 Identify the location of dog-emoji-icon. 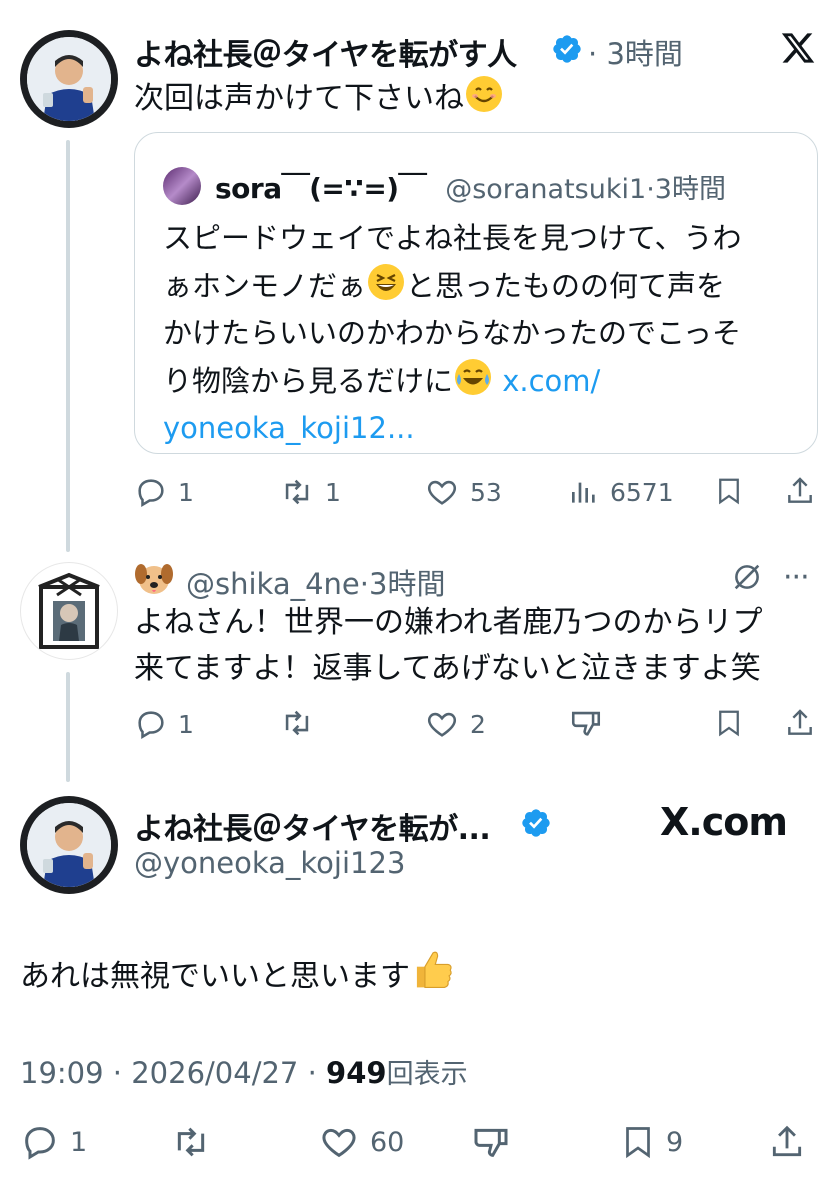
(154, 579).